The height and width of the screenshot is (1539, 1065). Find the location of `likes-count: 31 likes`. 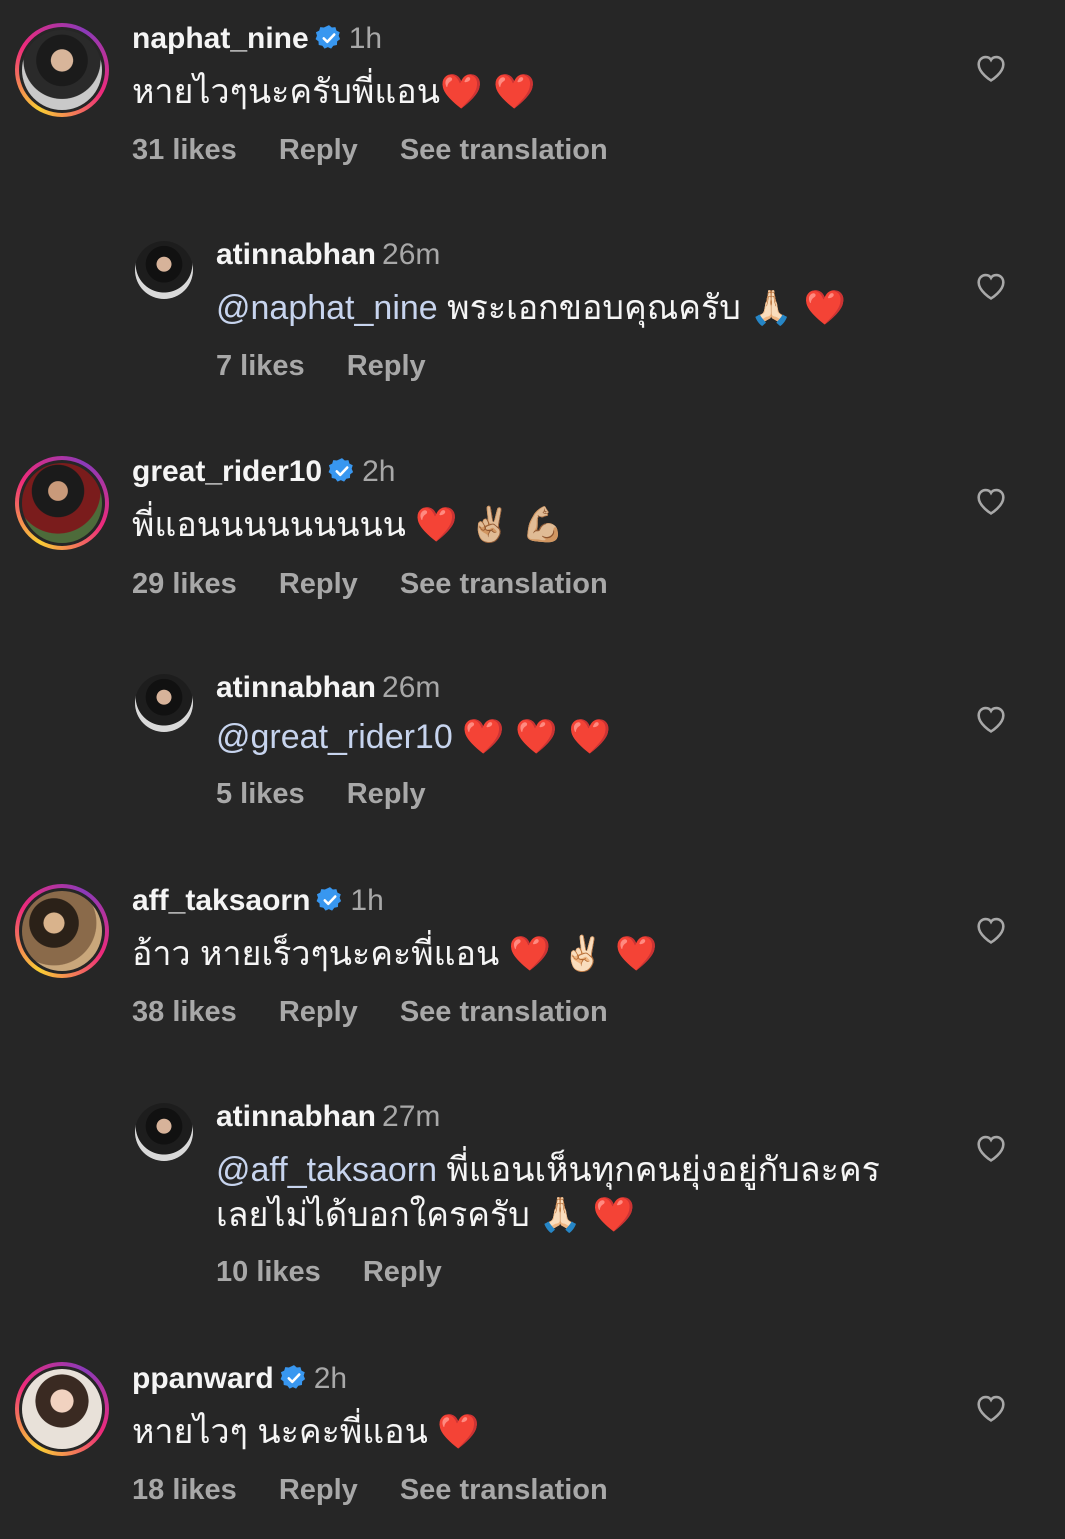

likes-count: 31 likes is located at coordinates (184, 150).